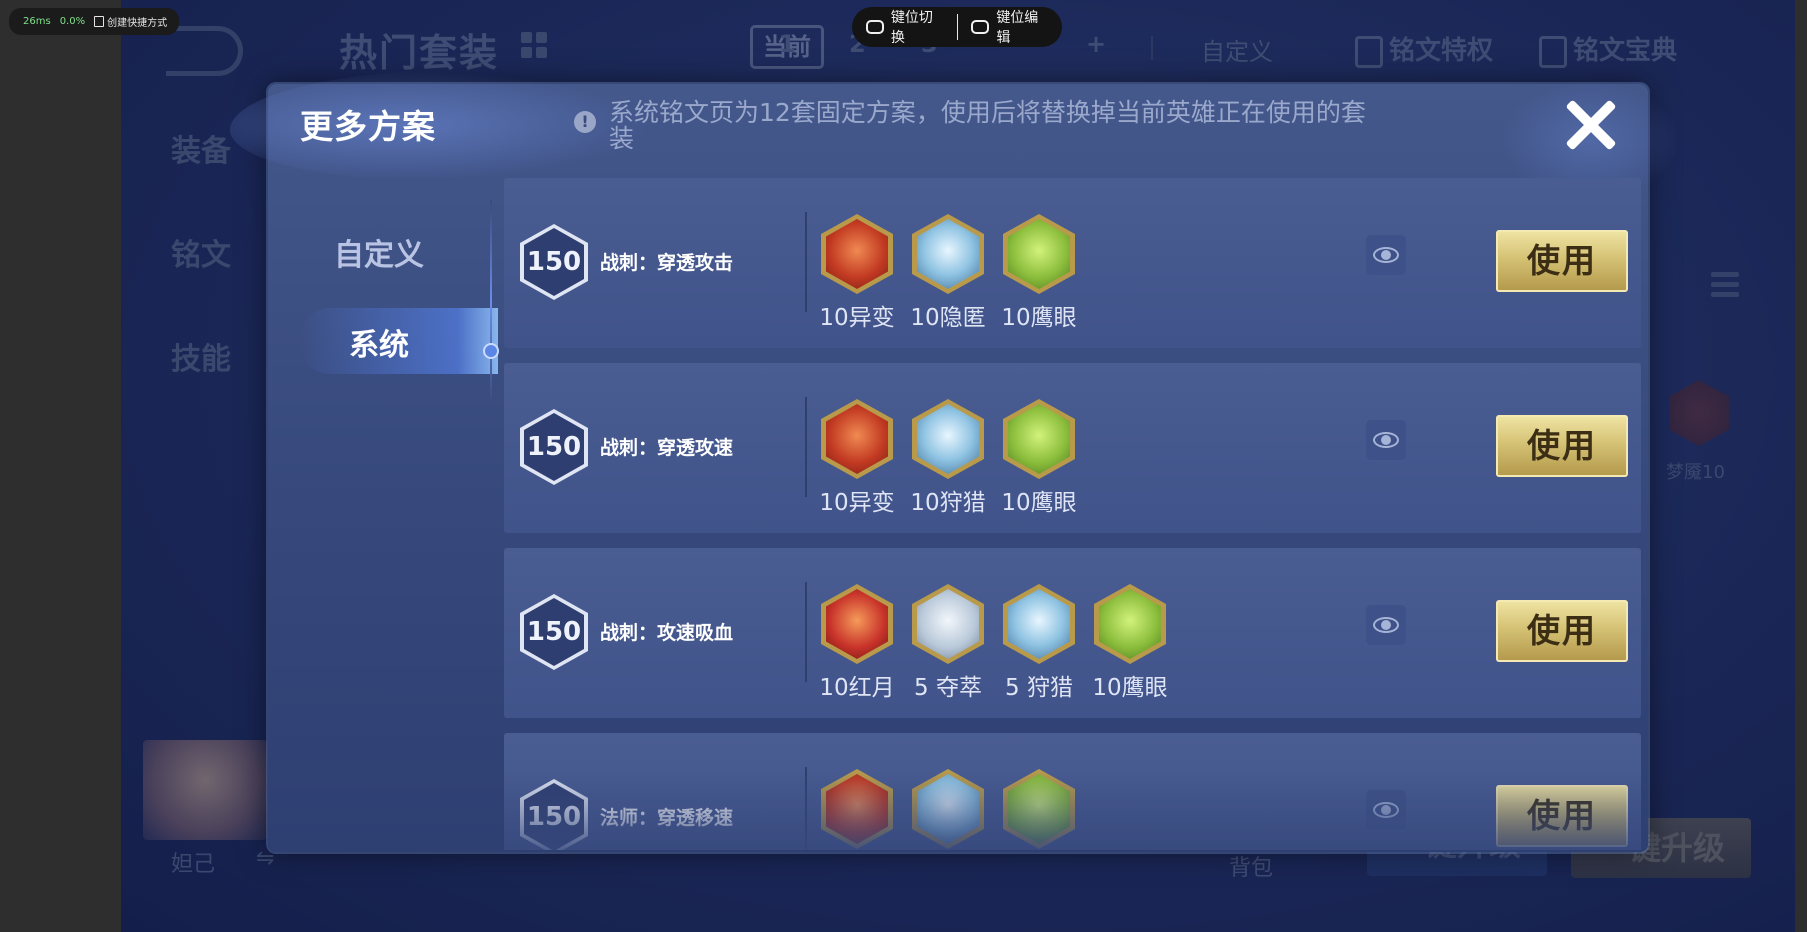 The width and height of the screenshot is (1807, 932). Describe the element at coordinates (491, 302) in the screenshot. I see `tab-indicator-line` at that location.